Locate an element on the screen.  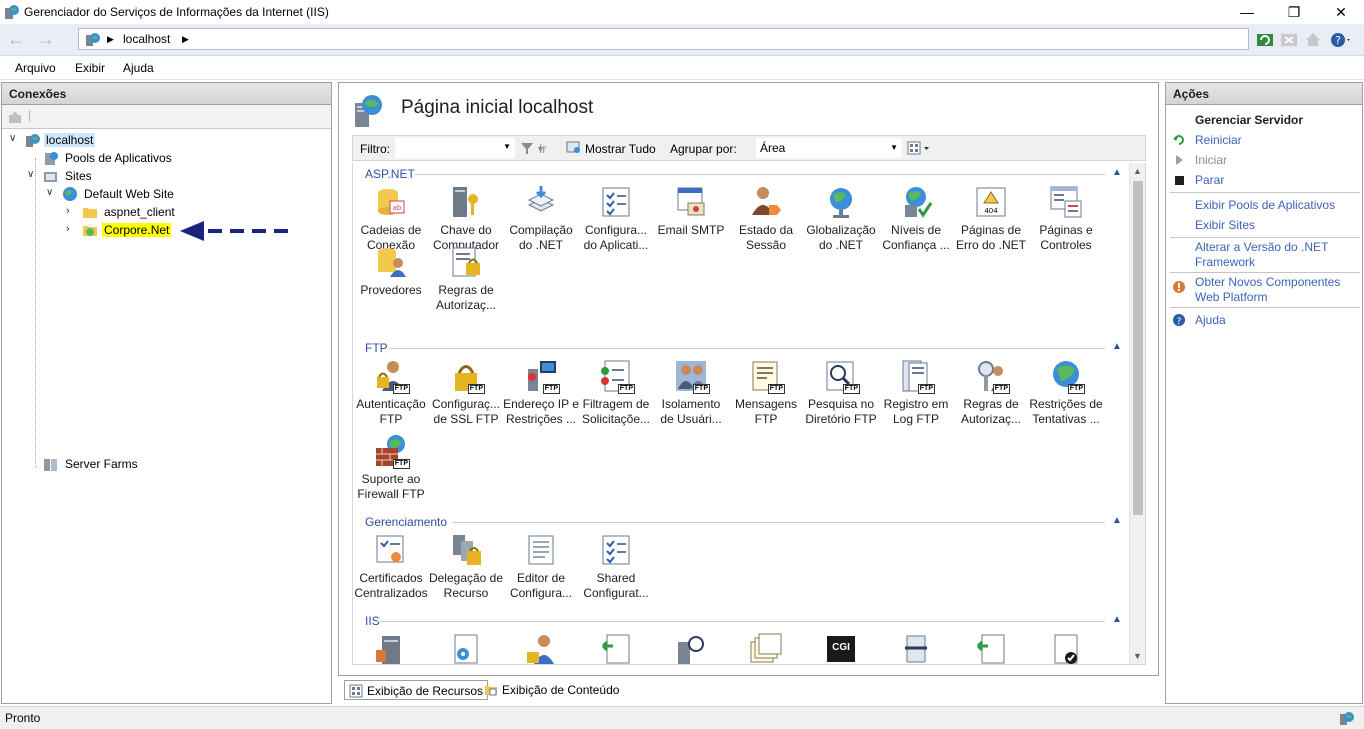
group-by-select: Área ▼ is located at coordinates (829, 148).